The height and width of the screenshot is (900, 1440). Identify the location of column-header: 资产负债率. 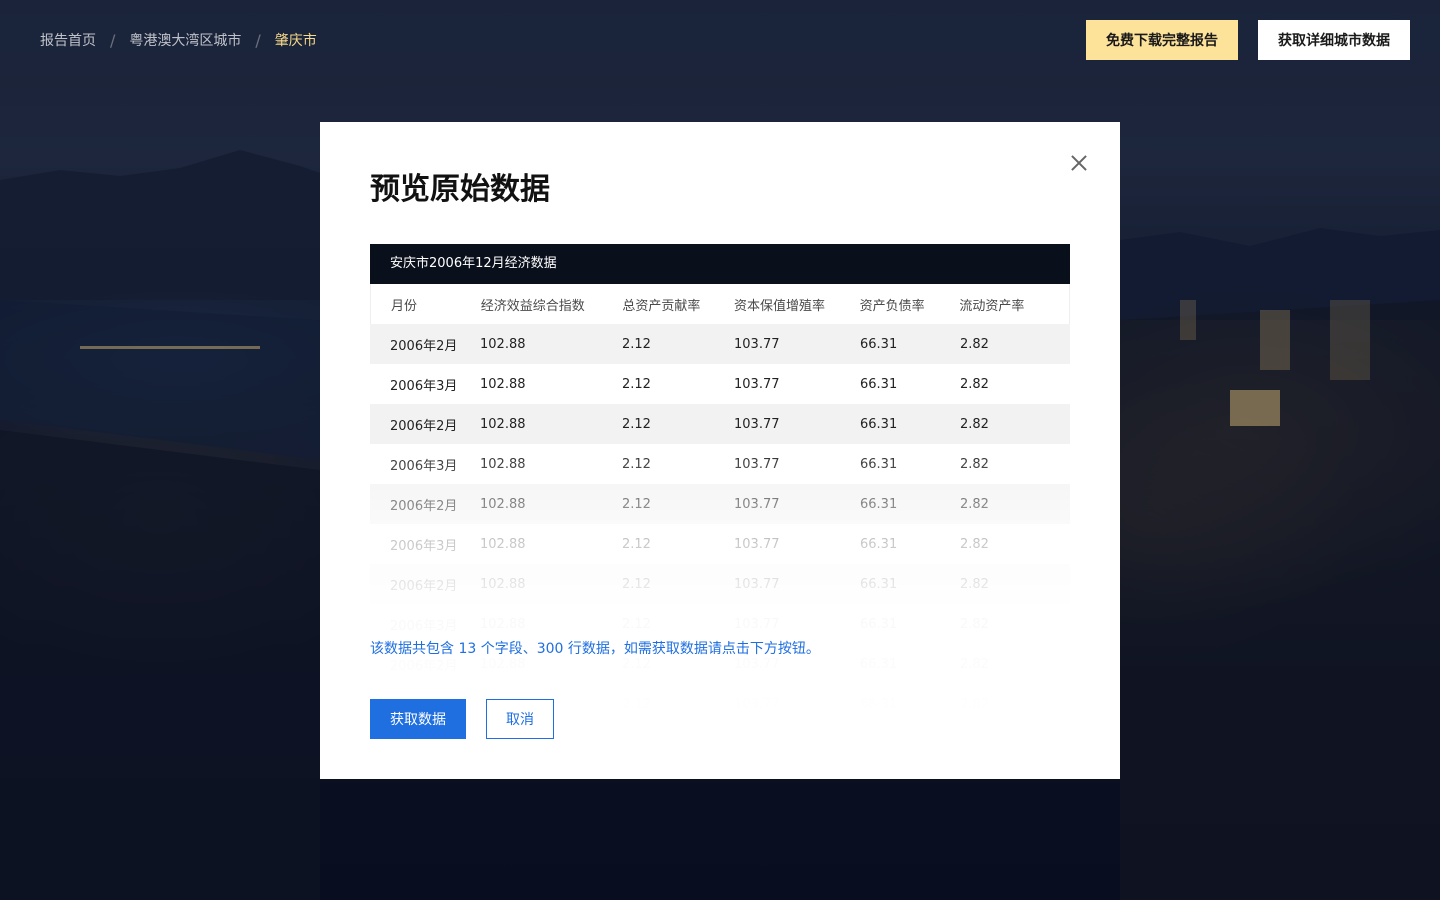
(892, 306).